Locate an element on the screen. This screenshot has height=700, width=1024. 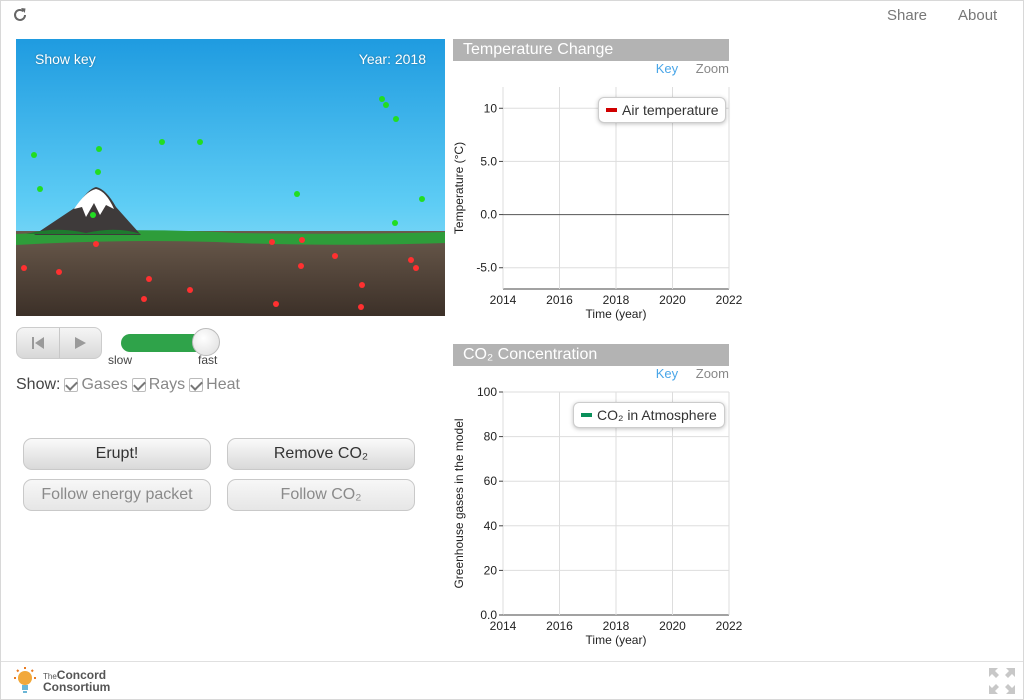
heat-label: Heat is located at coordinates (223, 384).